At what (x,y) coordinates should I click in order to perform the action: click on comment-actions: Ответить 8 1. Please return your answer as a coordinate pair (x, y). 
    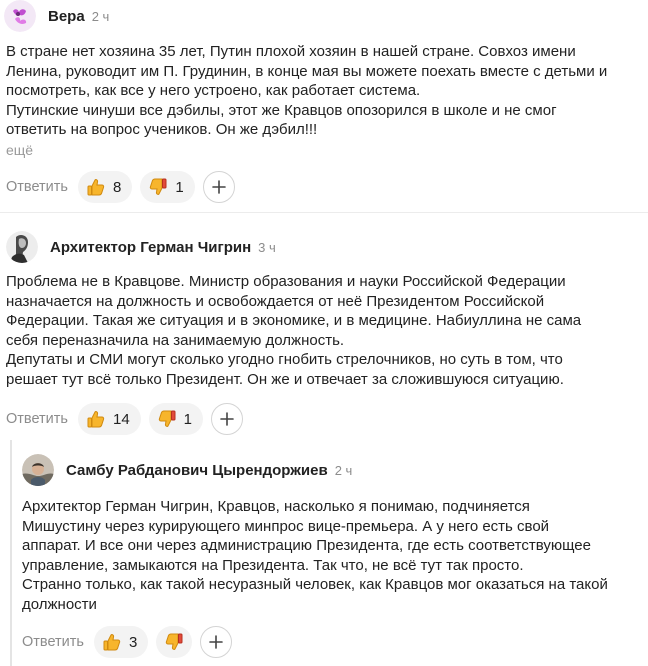
    Looking at the image, I should click on (120, 187).